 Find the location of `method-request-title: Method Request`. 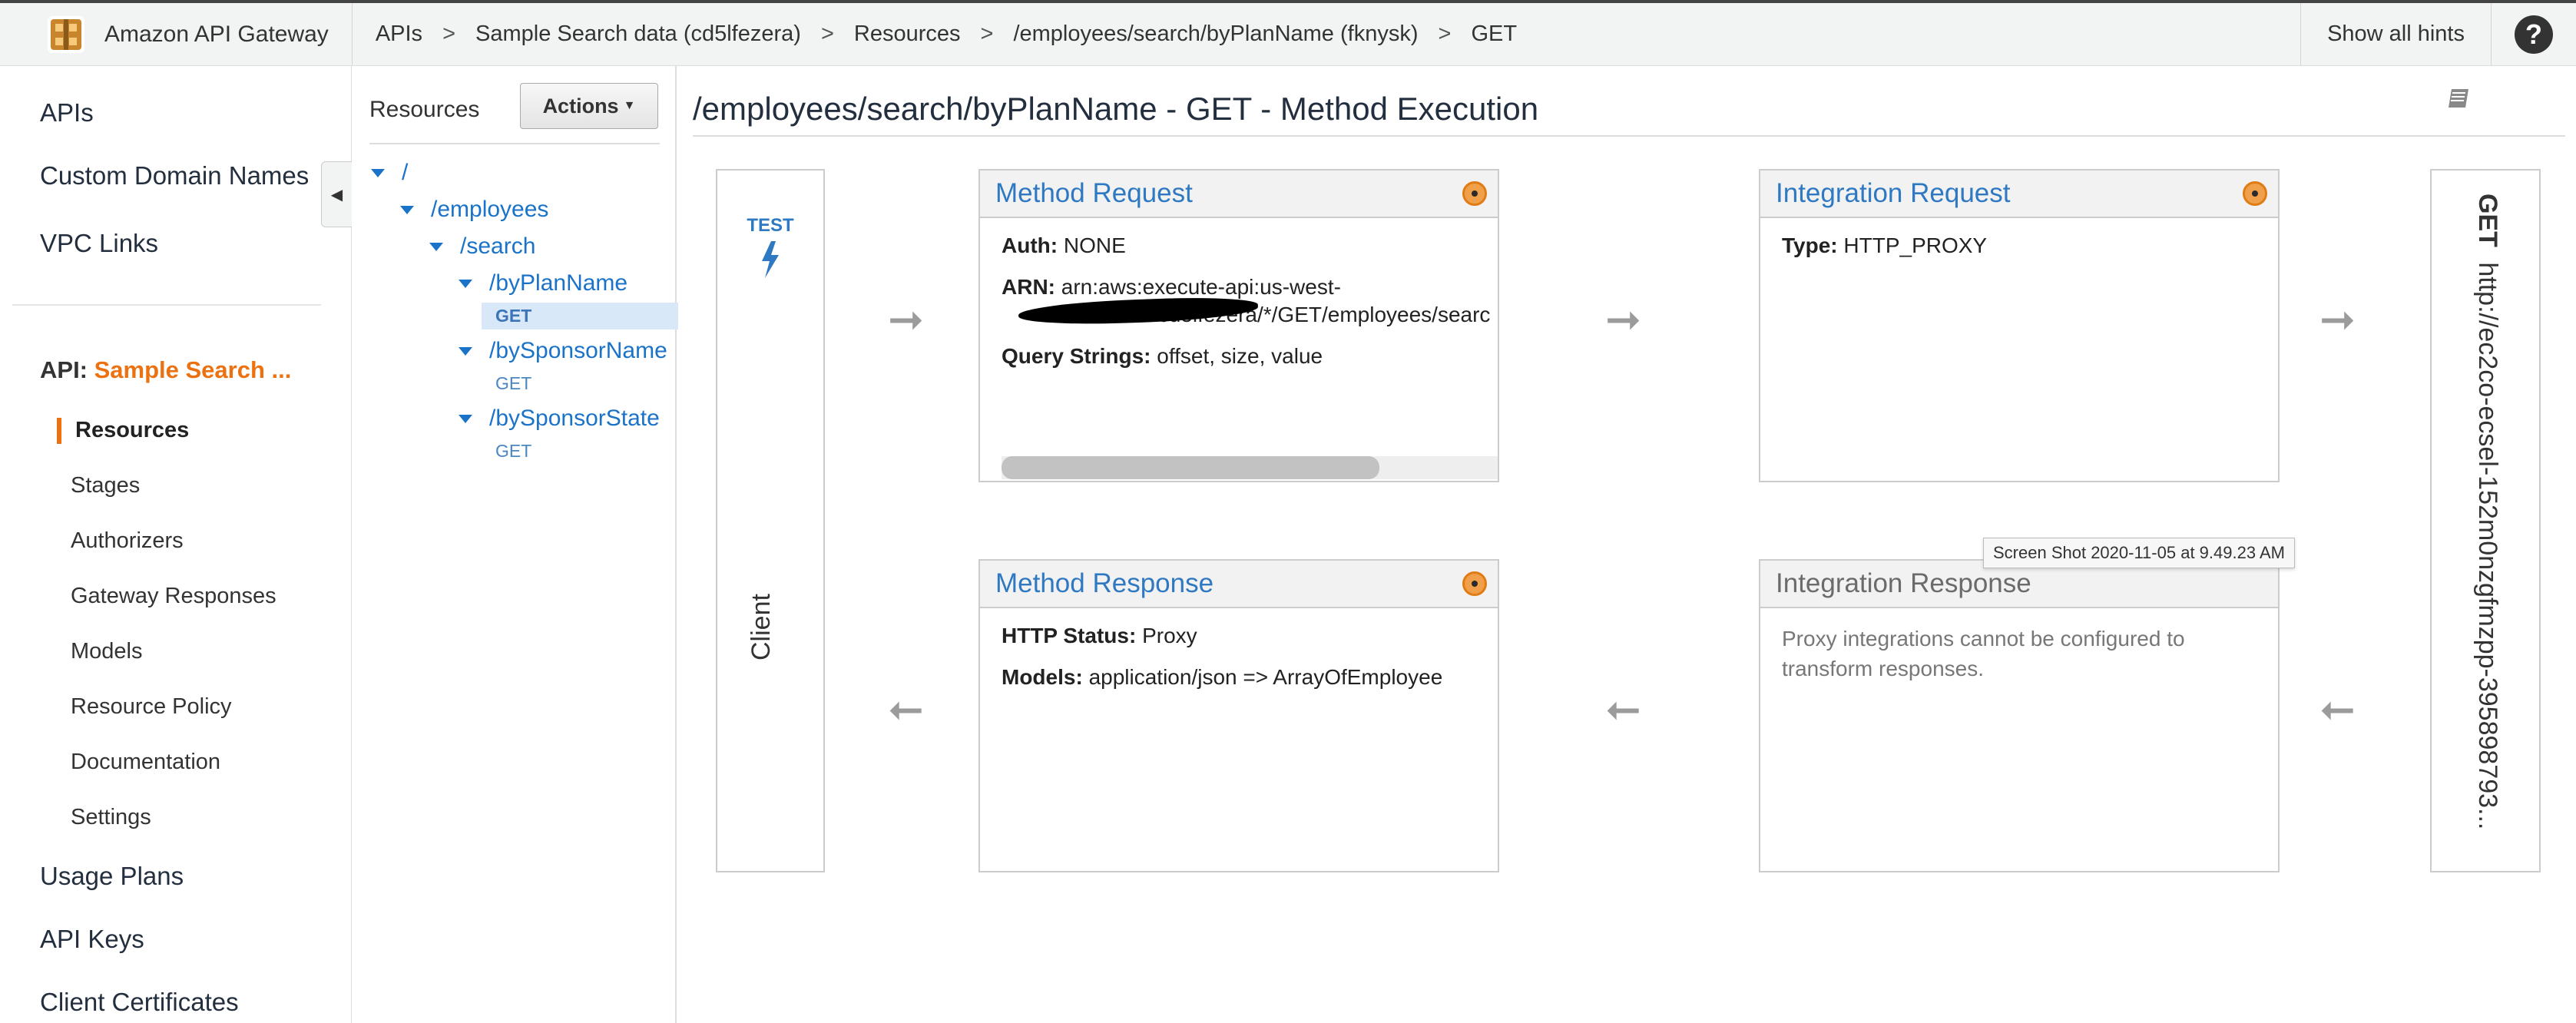

method-request-title: Method Request is located at coordinates (1239, 194).